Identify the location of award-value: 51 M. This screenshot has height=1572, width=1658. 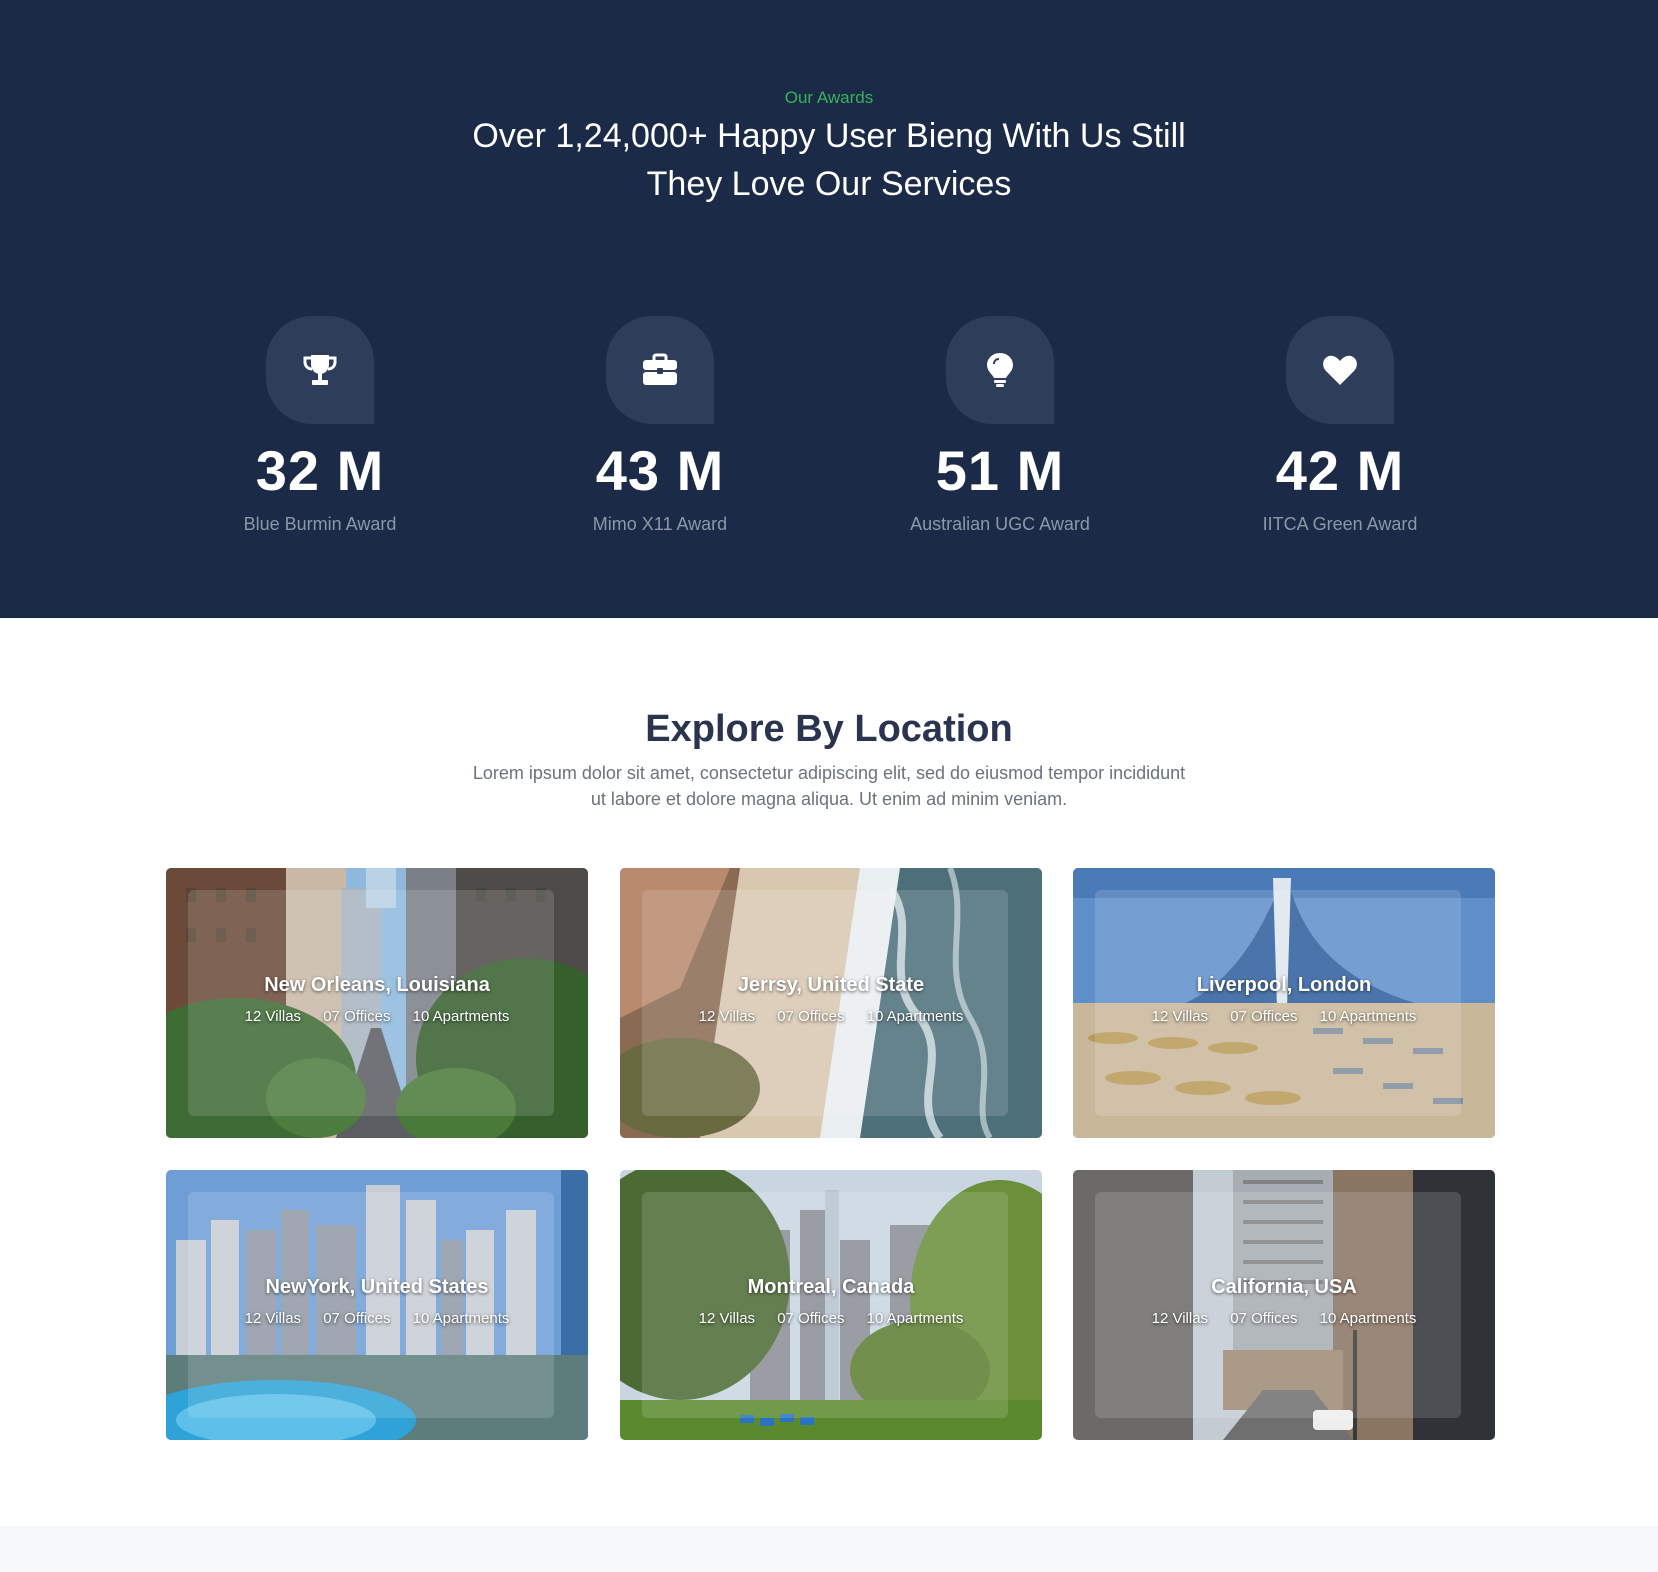
(1000, 470).